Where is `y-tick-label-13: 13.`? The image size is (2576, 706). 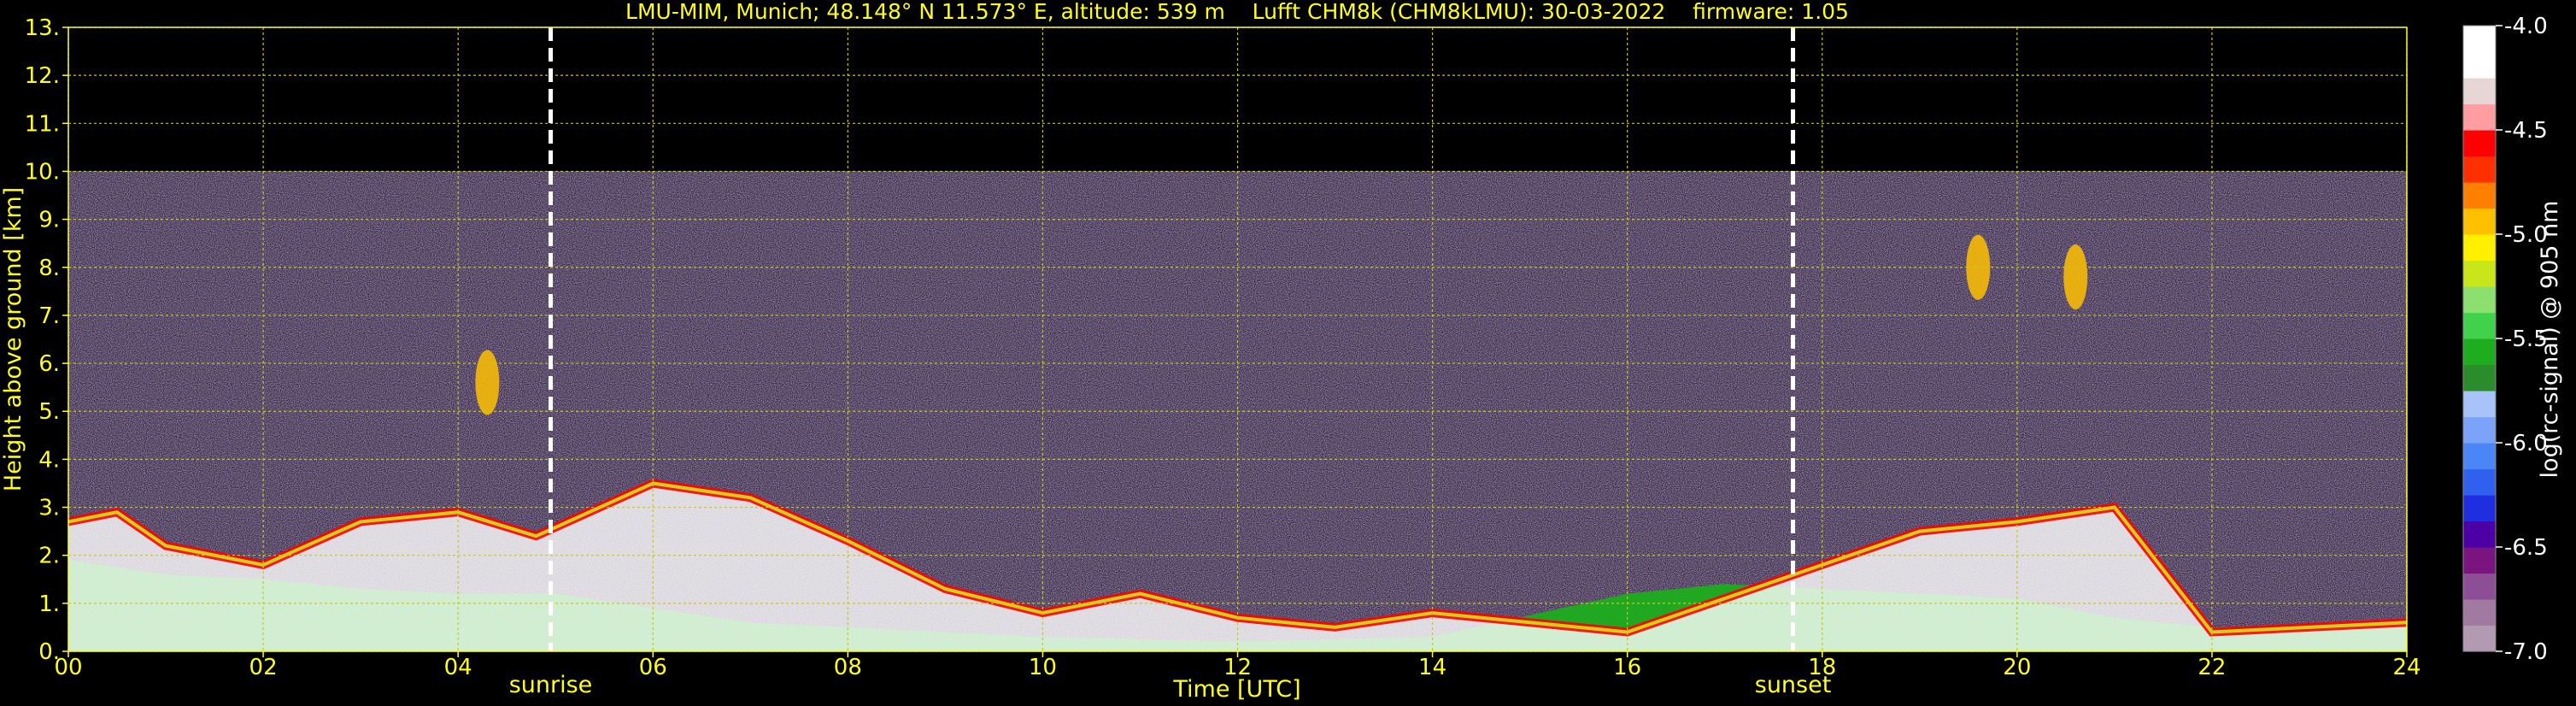
y-tick-label-13: 13. is located at coordinates (42, 28).